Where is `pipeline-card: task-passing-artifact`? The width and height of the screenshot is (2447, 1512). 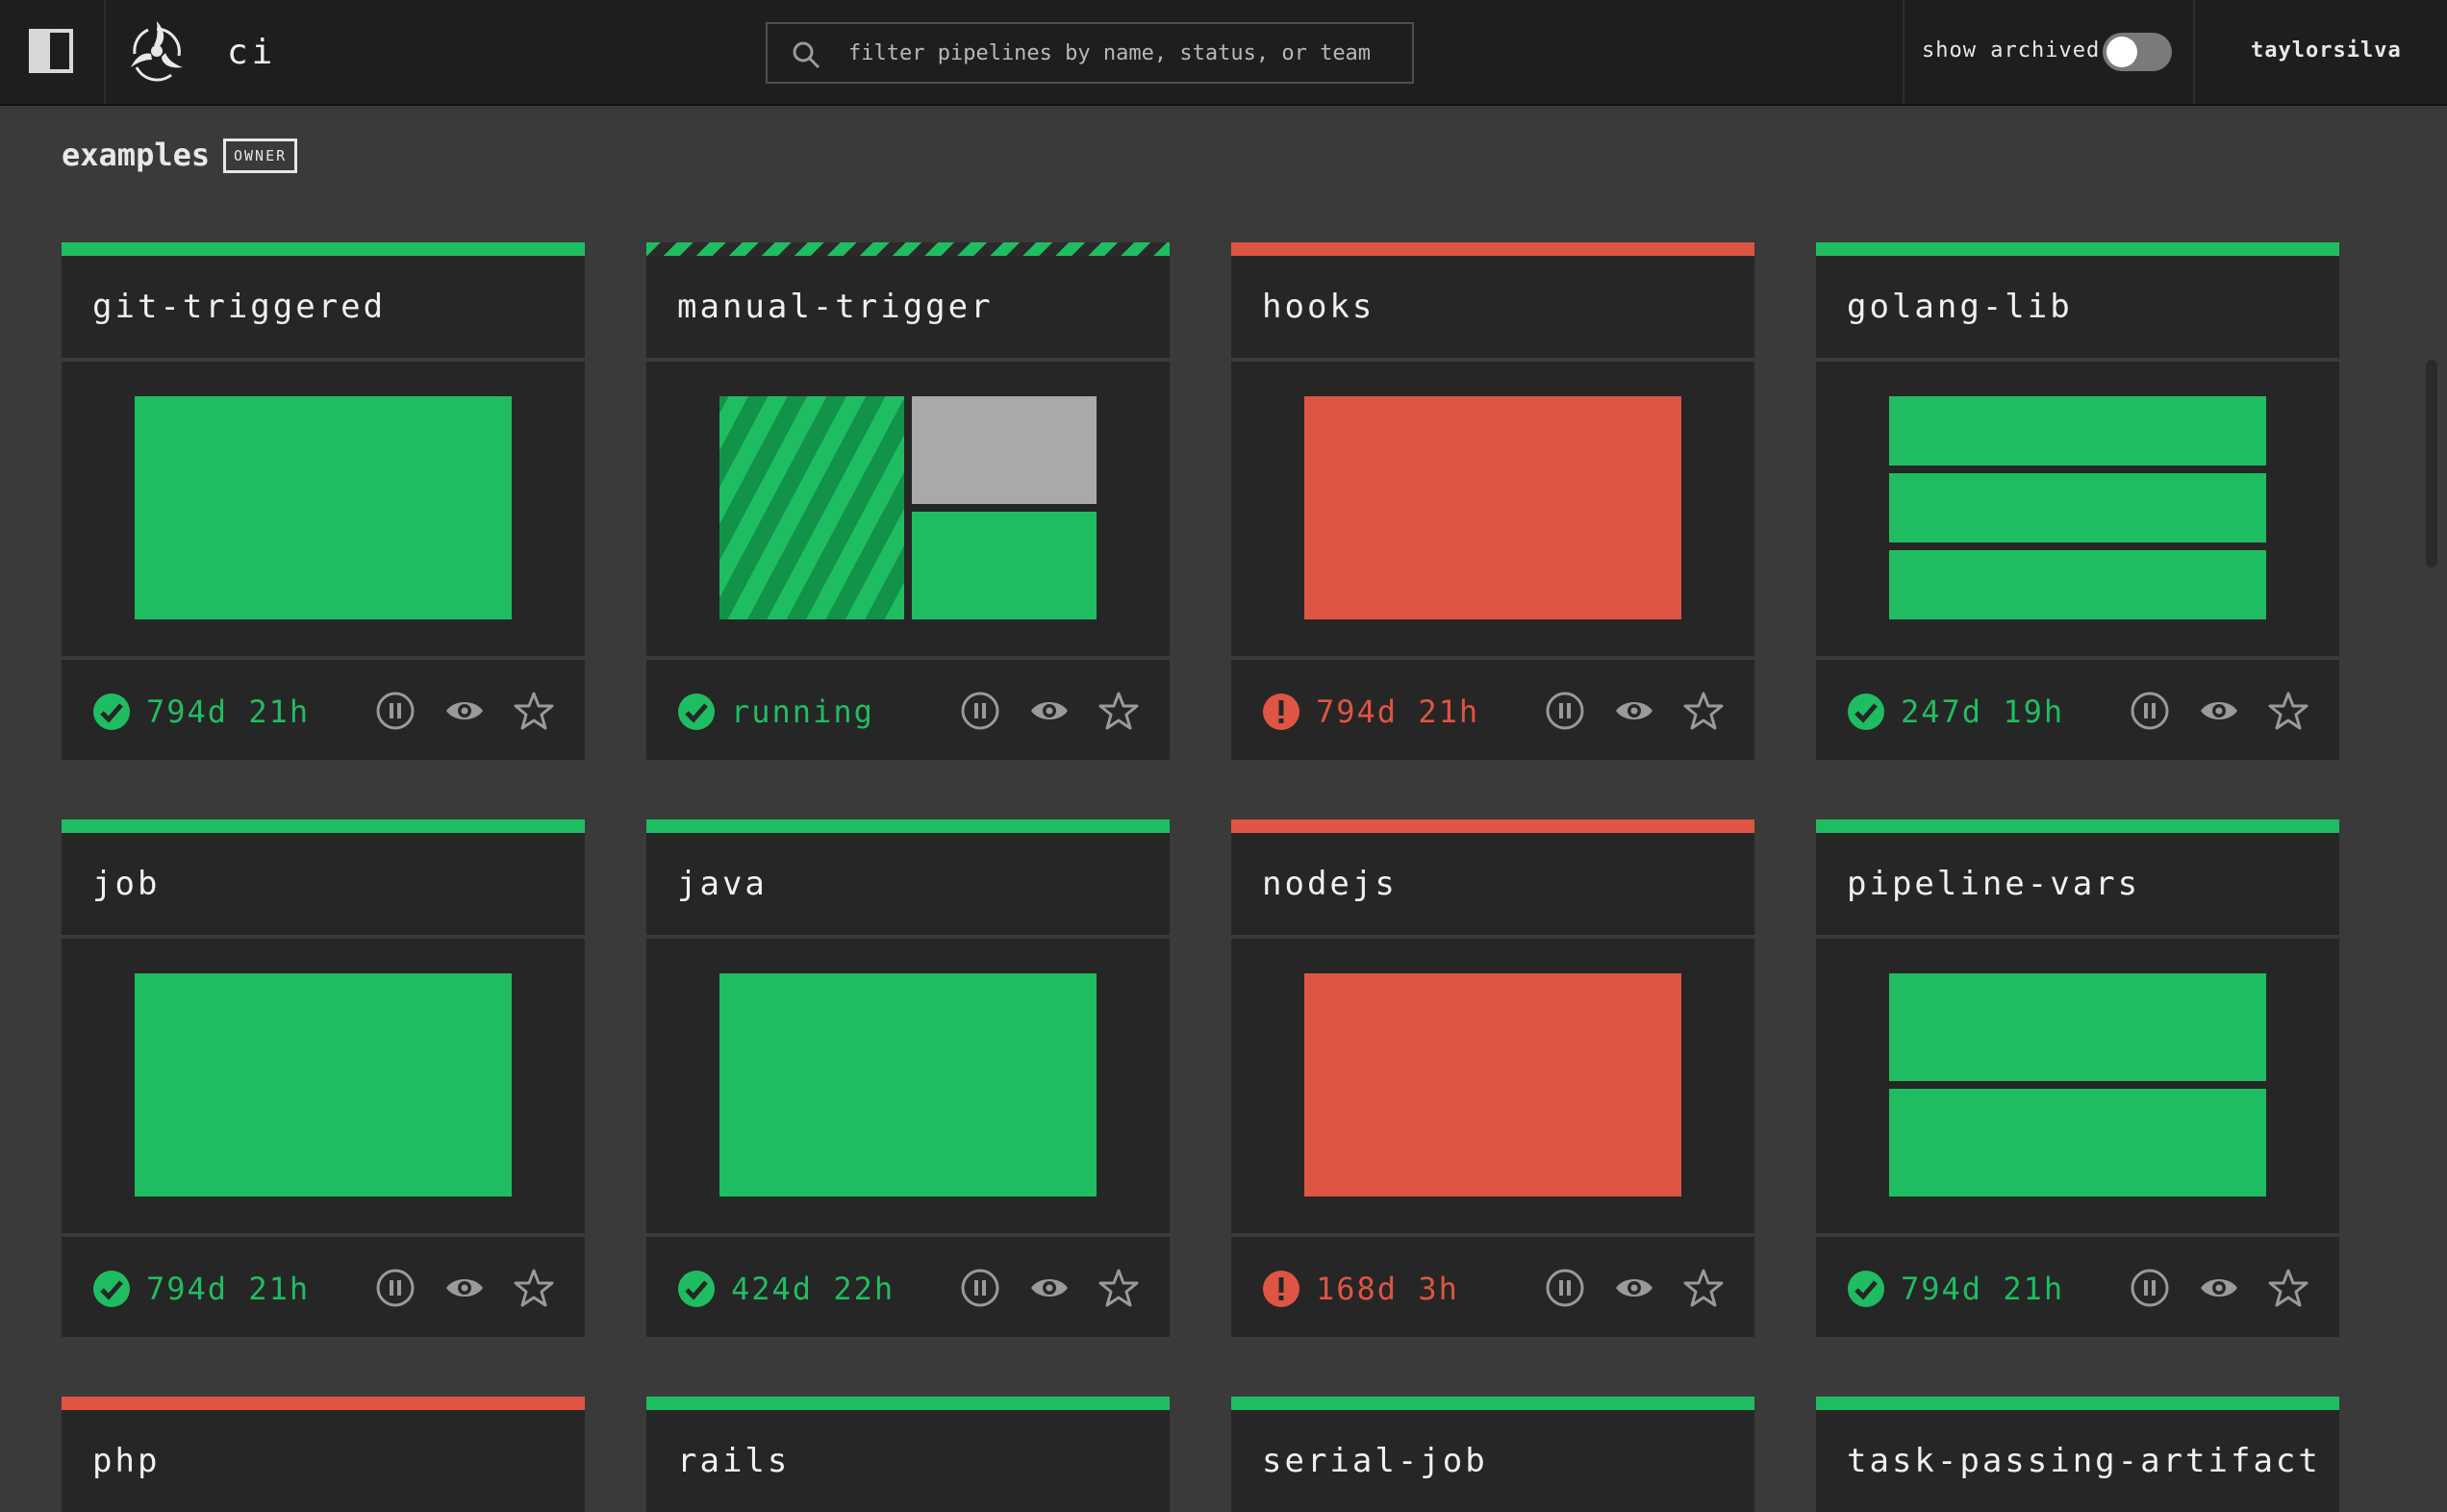
pipeline-card: task-passing-artifact is located at coordinates (2077, 1454).